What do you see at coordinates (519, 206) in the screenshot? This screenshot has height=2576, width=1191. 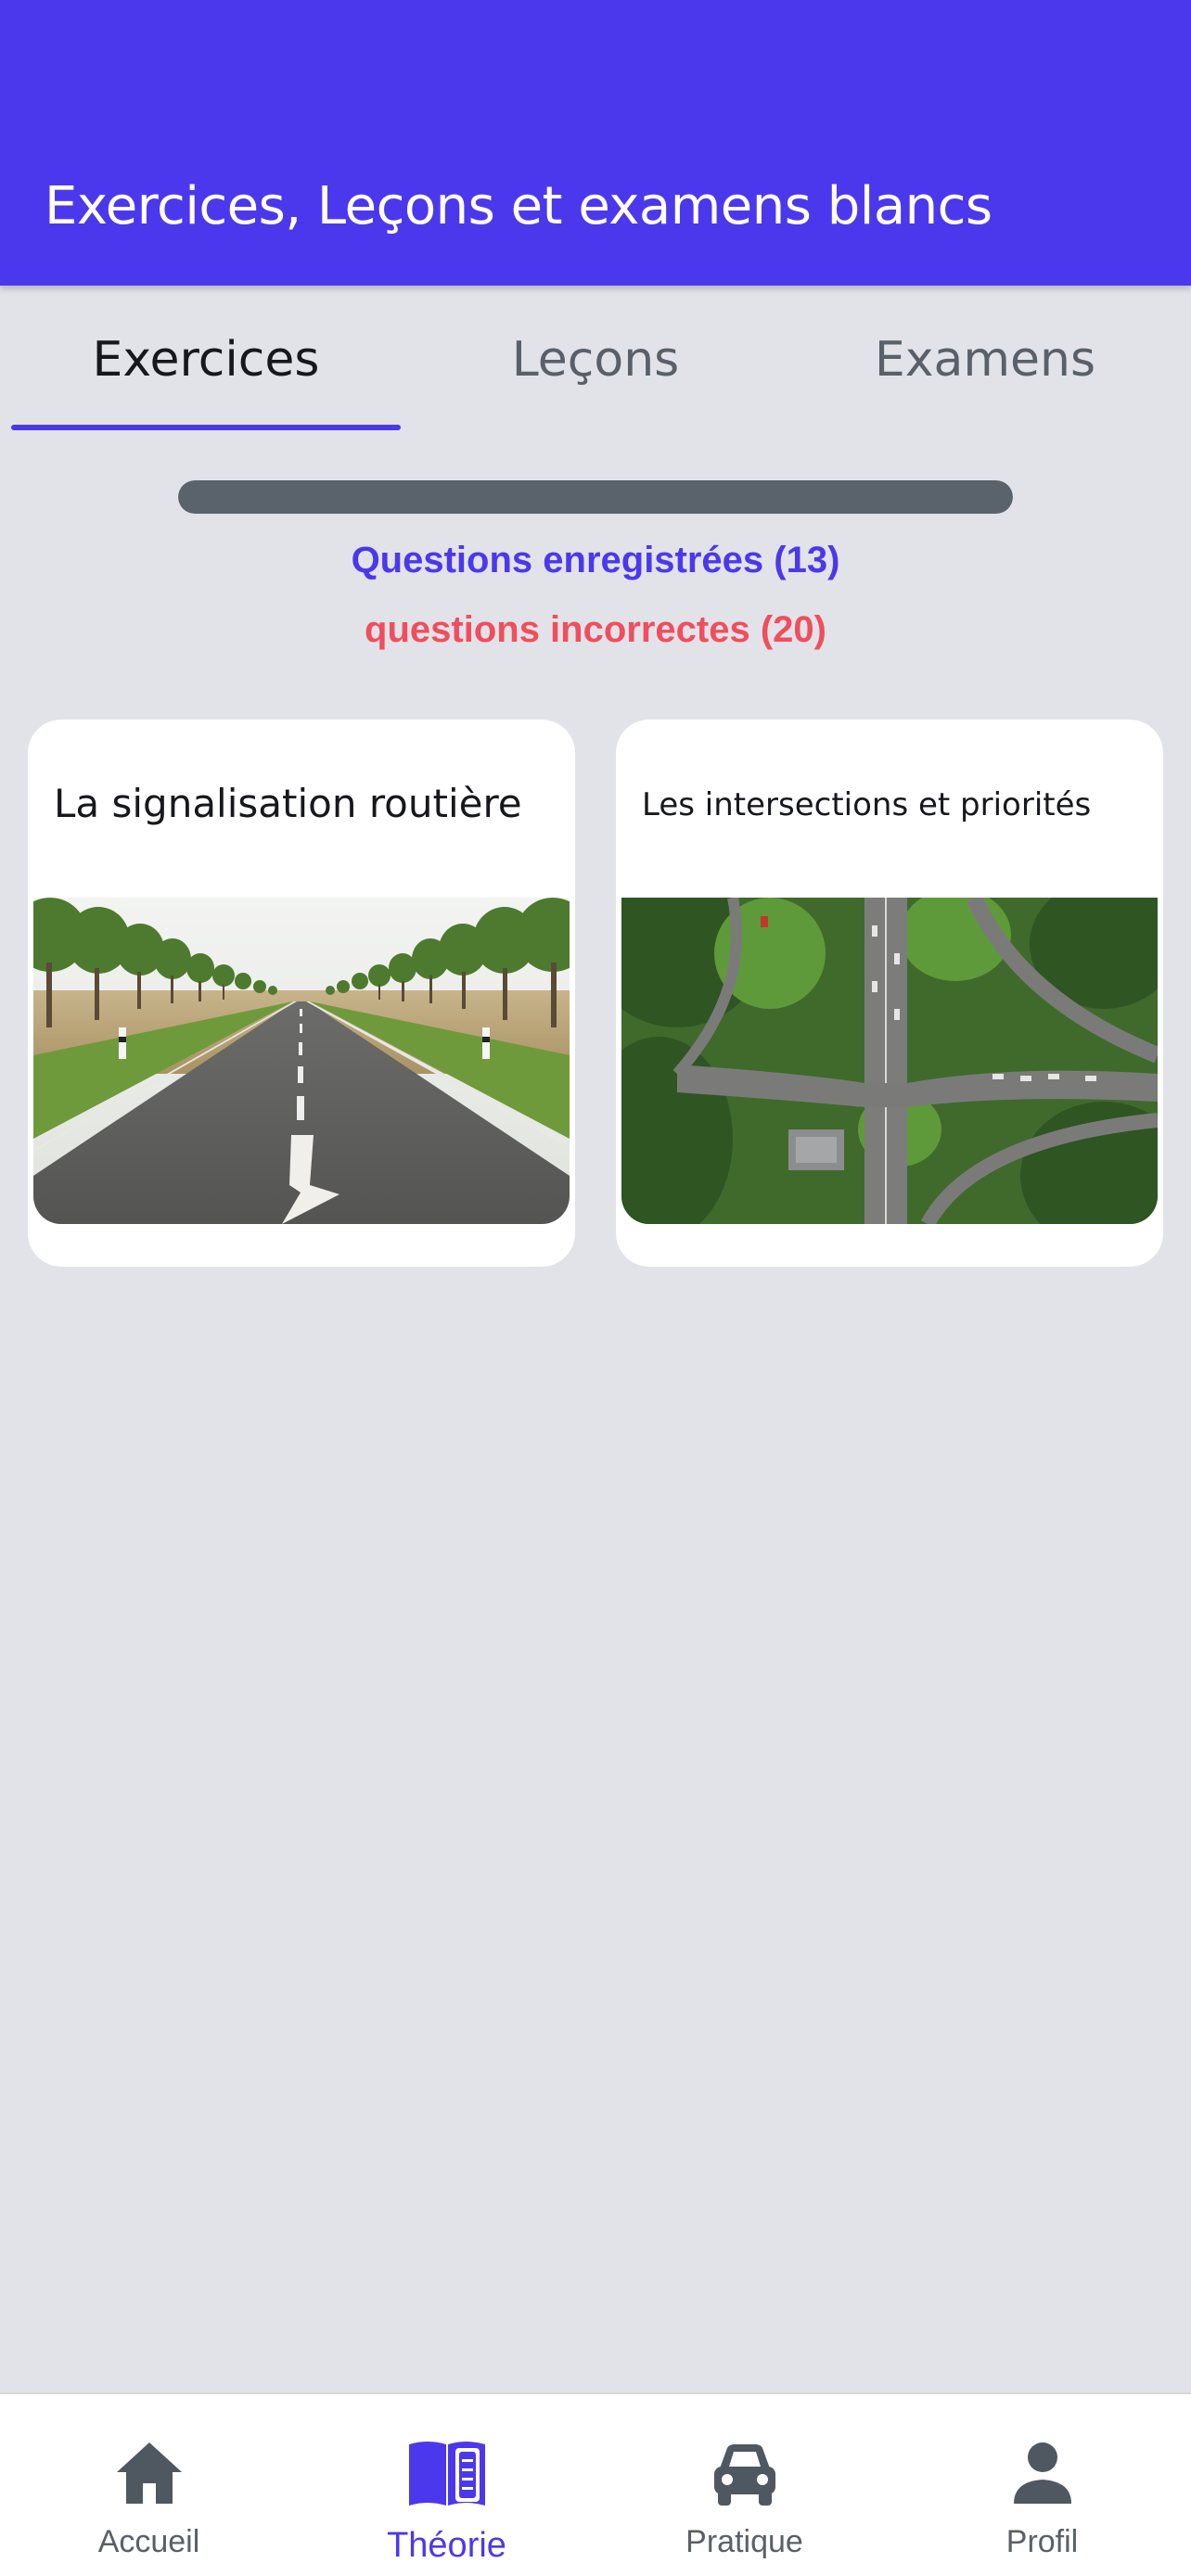 I see `page-title: Exercices, Leçons et examens blancs` at bounding box center [519, 206].